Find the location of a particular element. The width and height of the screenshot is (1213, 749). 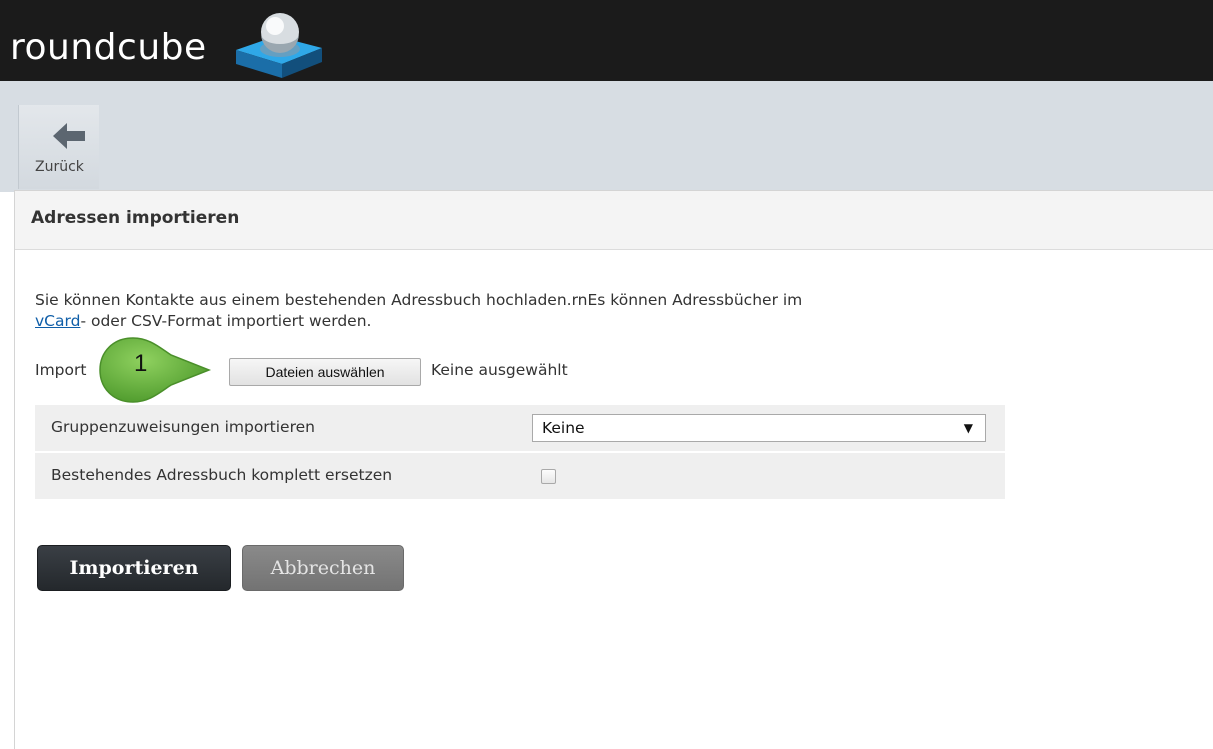

top-header-bar: roundcube is located at coordinates (606, 40).